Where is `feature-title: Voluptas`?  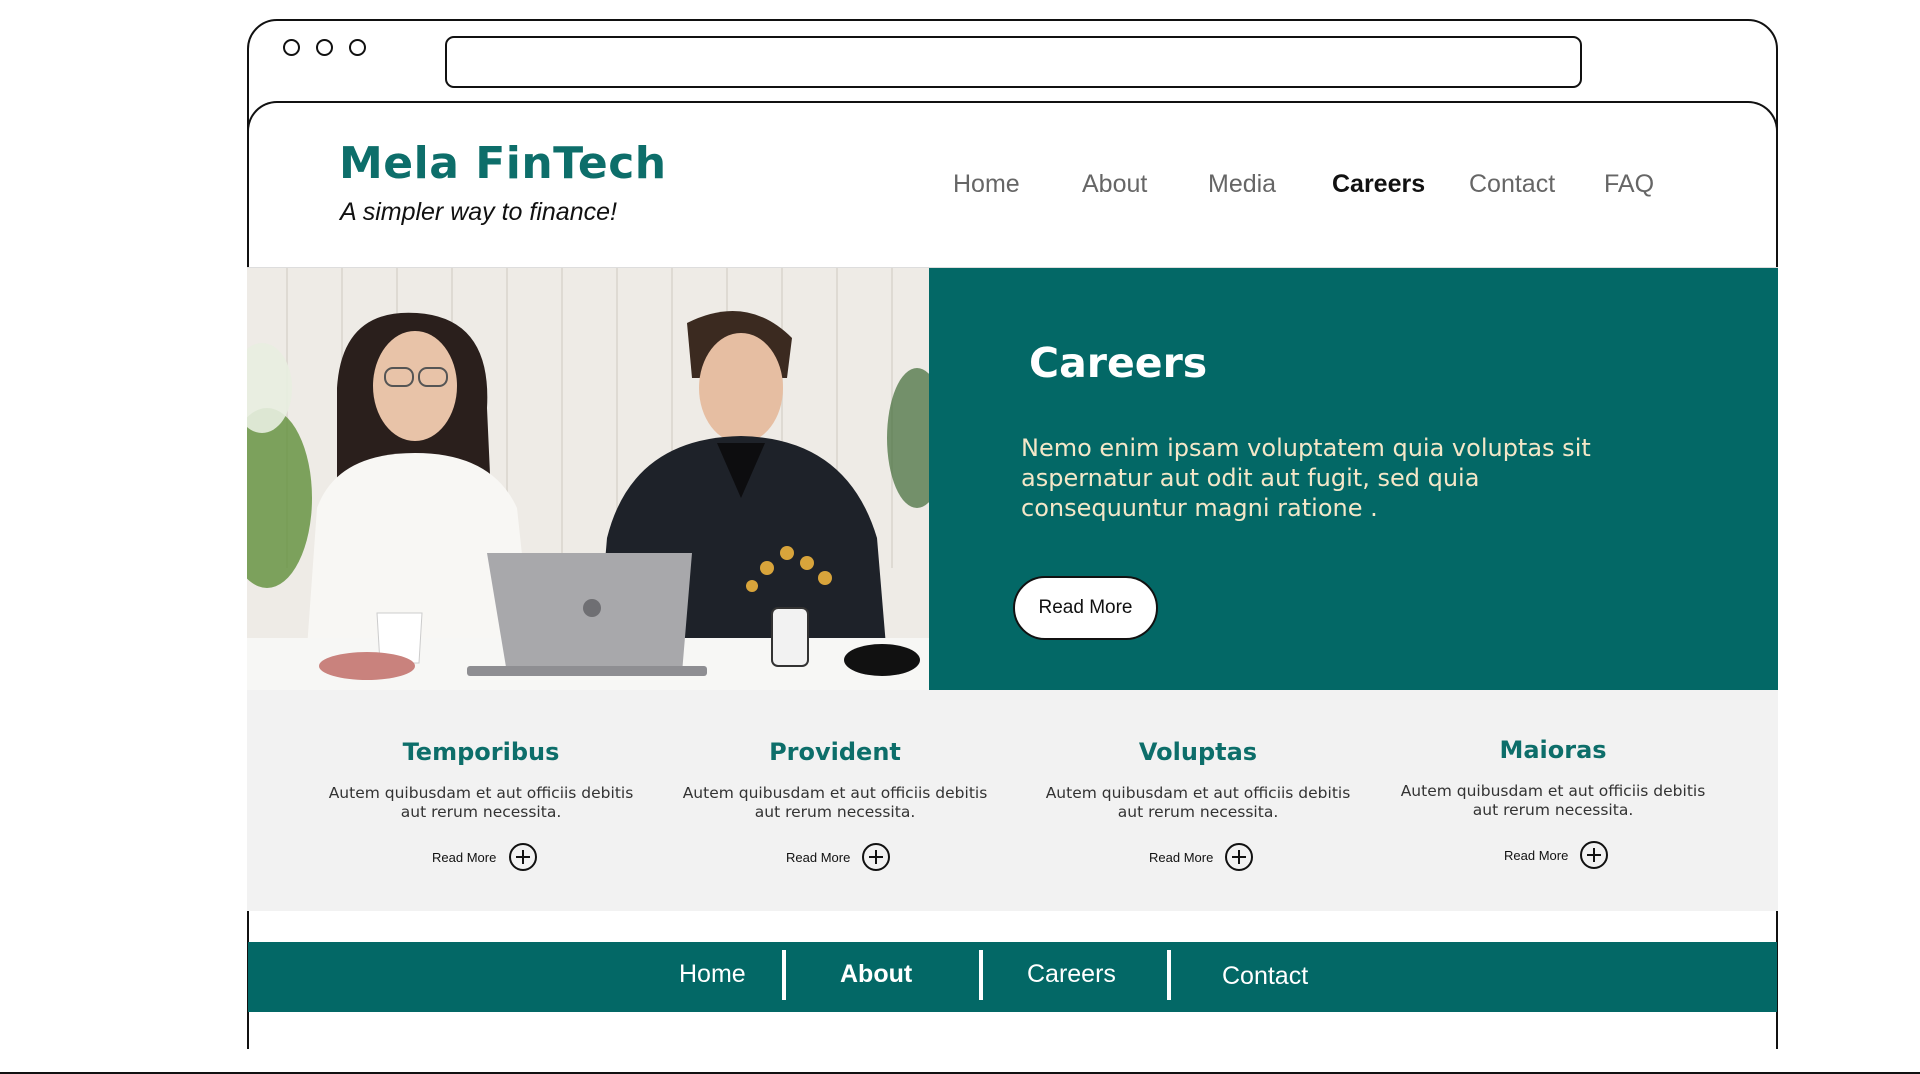 feature-title: Voluptas is located at coordinates (1198, 752).